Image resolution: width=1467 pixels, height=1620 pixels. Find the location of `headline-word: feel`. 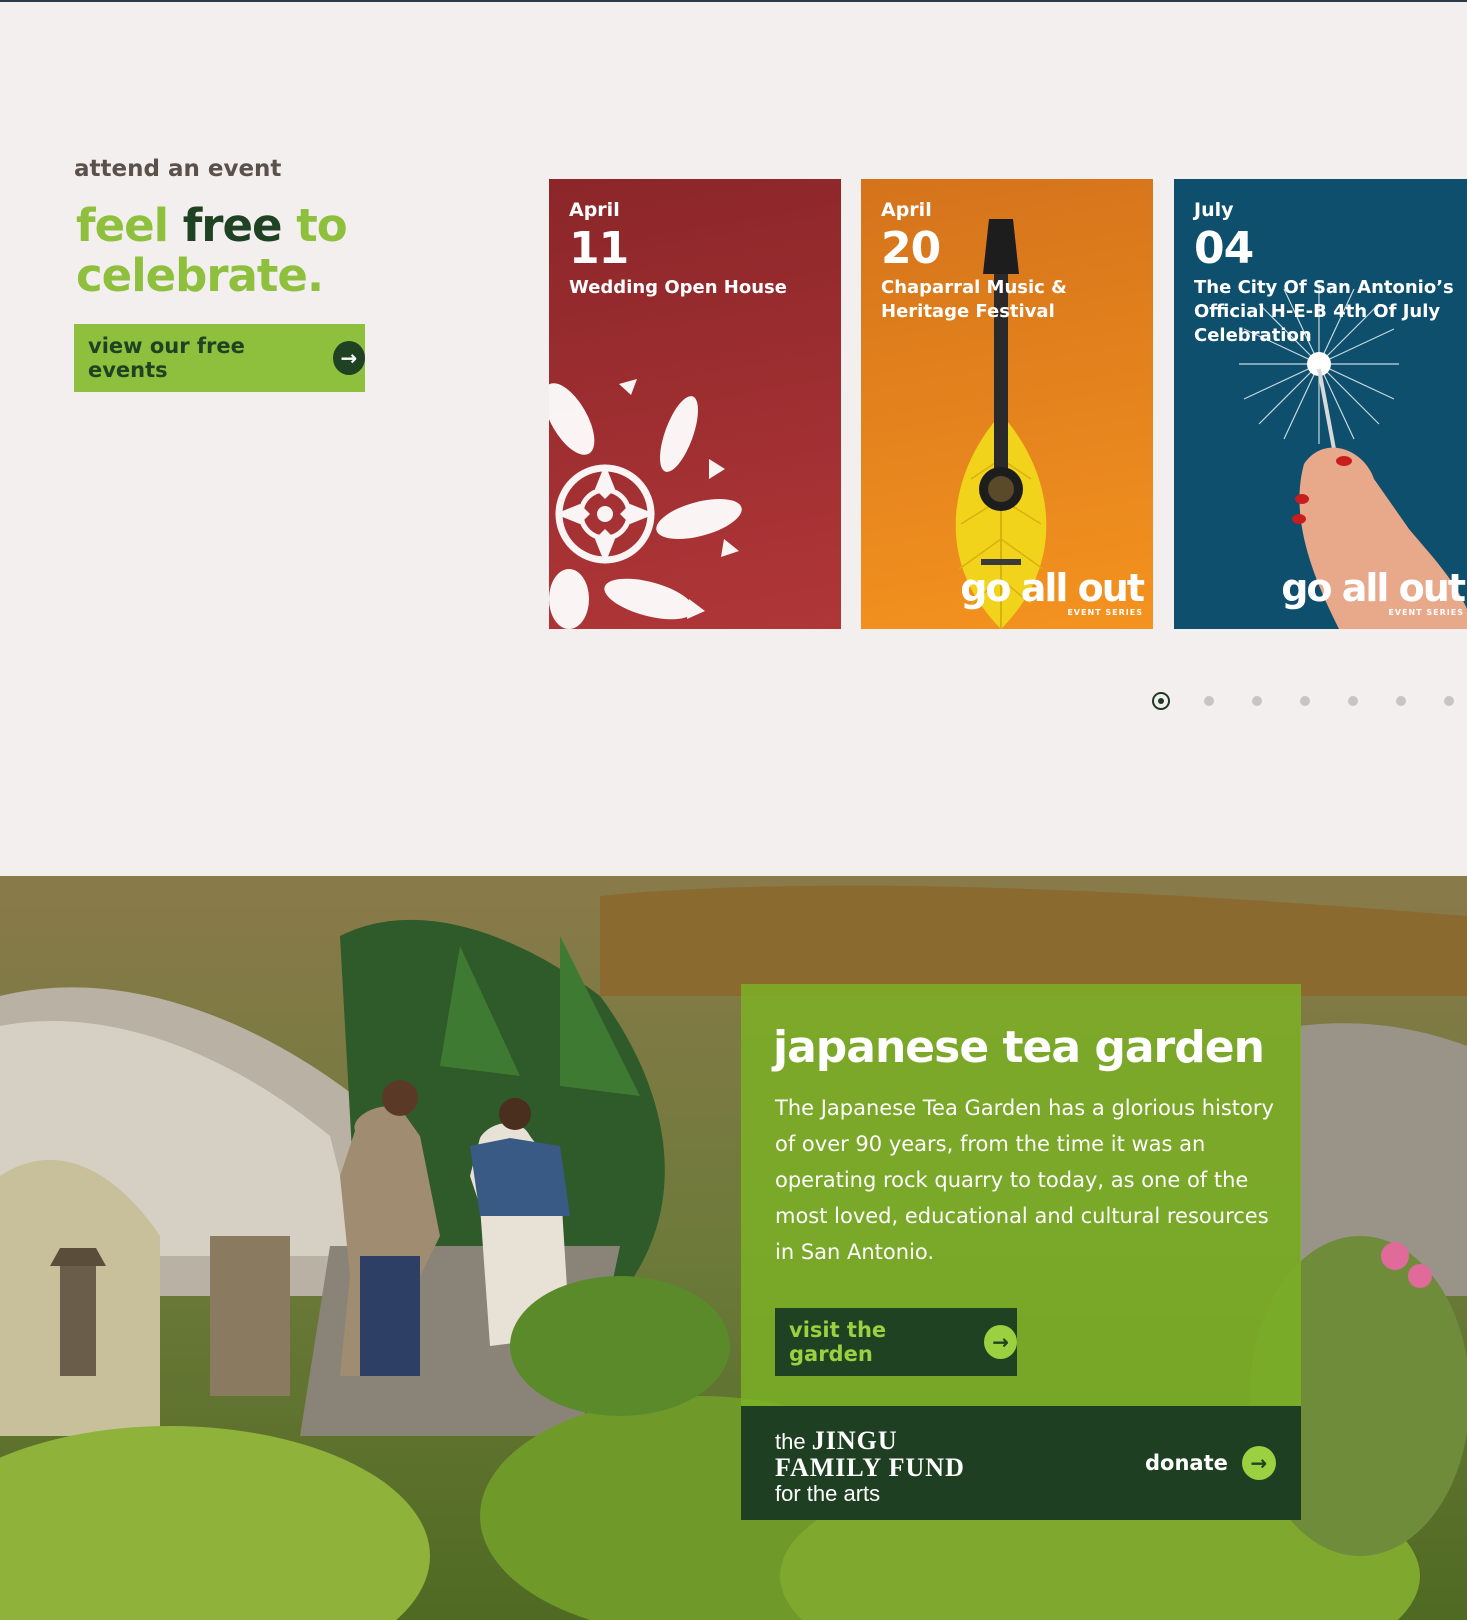

headline-word: feel is located at coordinates (122, 225).